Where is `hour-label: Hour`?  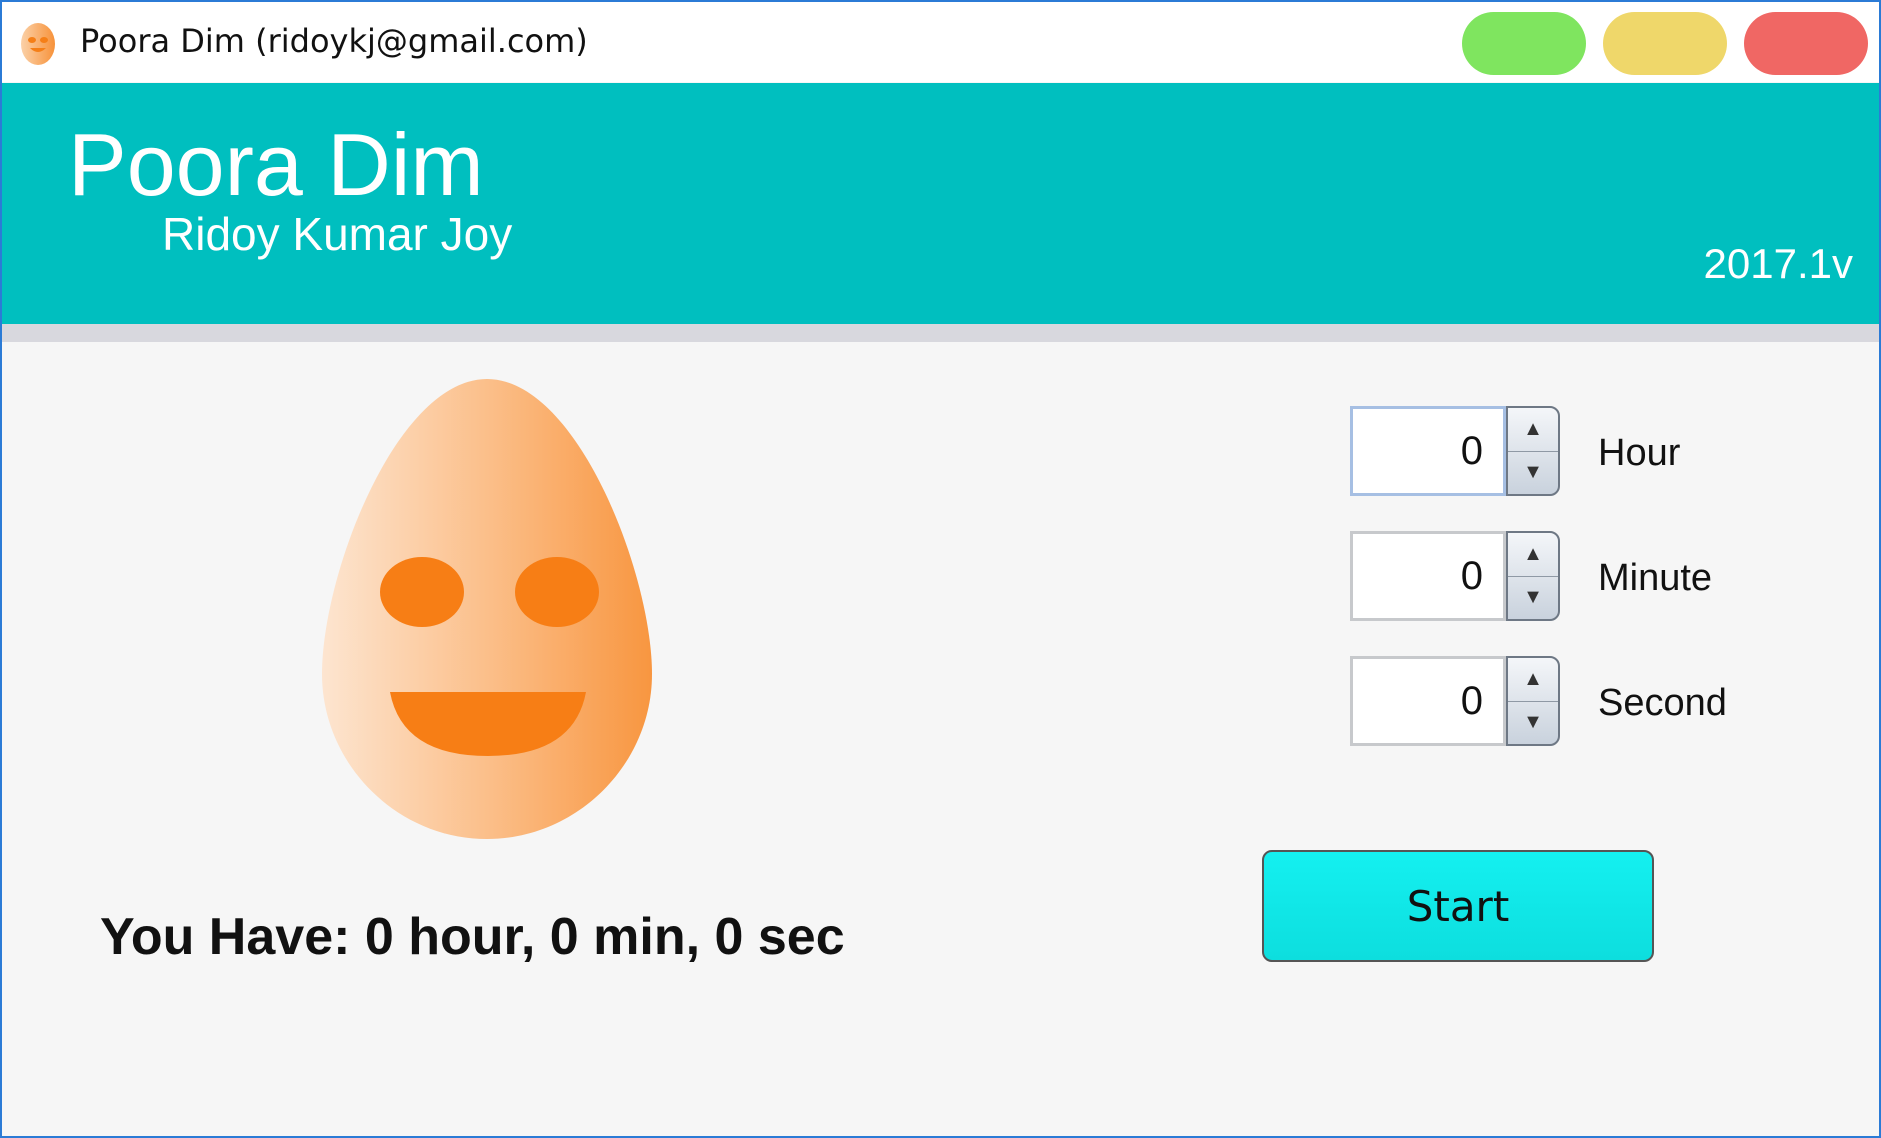 hour-label: Hour is located at coordinates (1639, 453).